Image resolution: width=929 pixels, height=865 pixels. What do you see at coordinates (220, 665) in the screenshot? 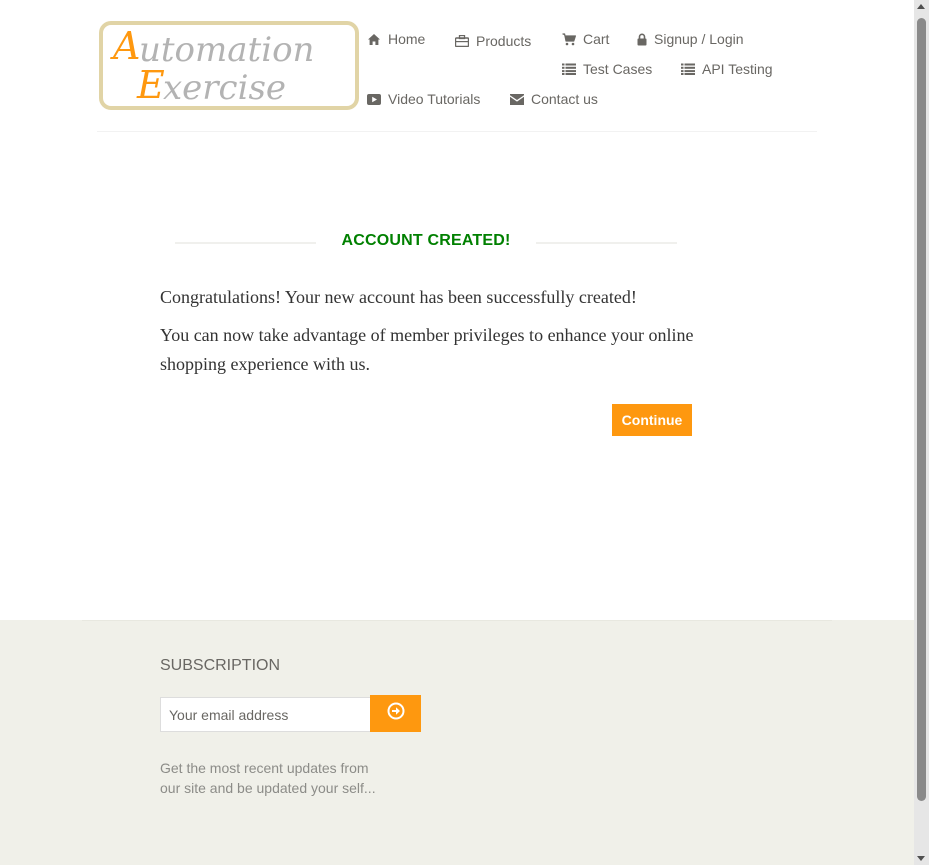
I see `subscription-title: SUBSCRIPTION` at bounding box center [220, 665].